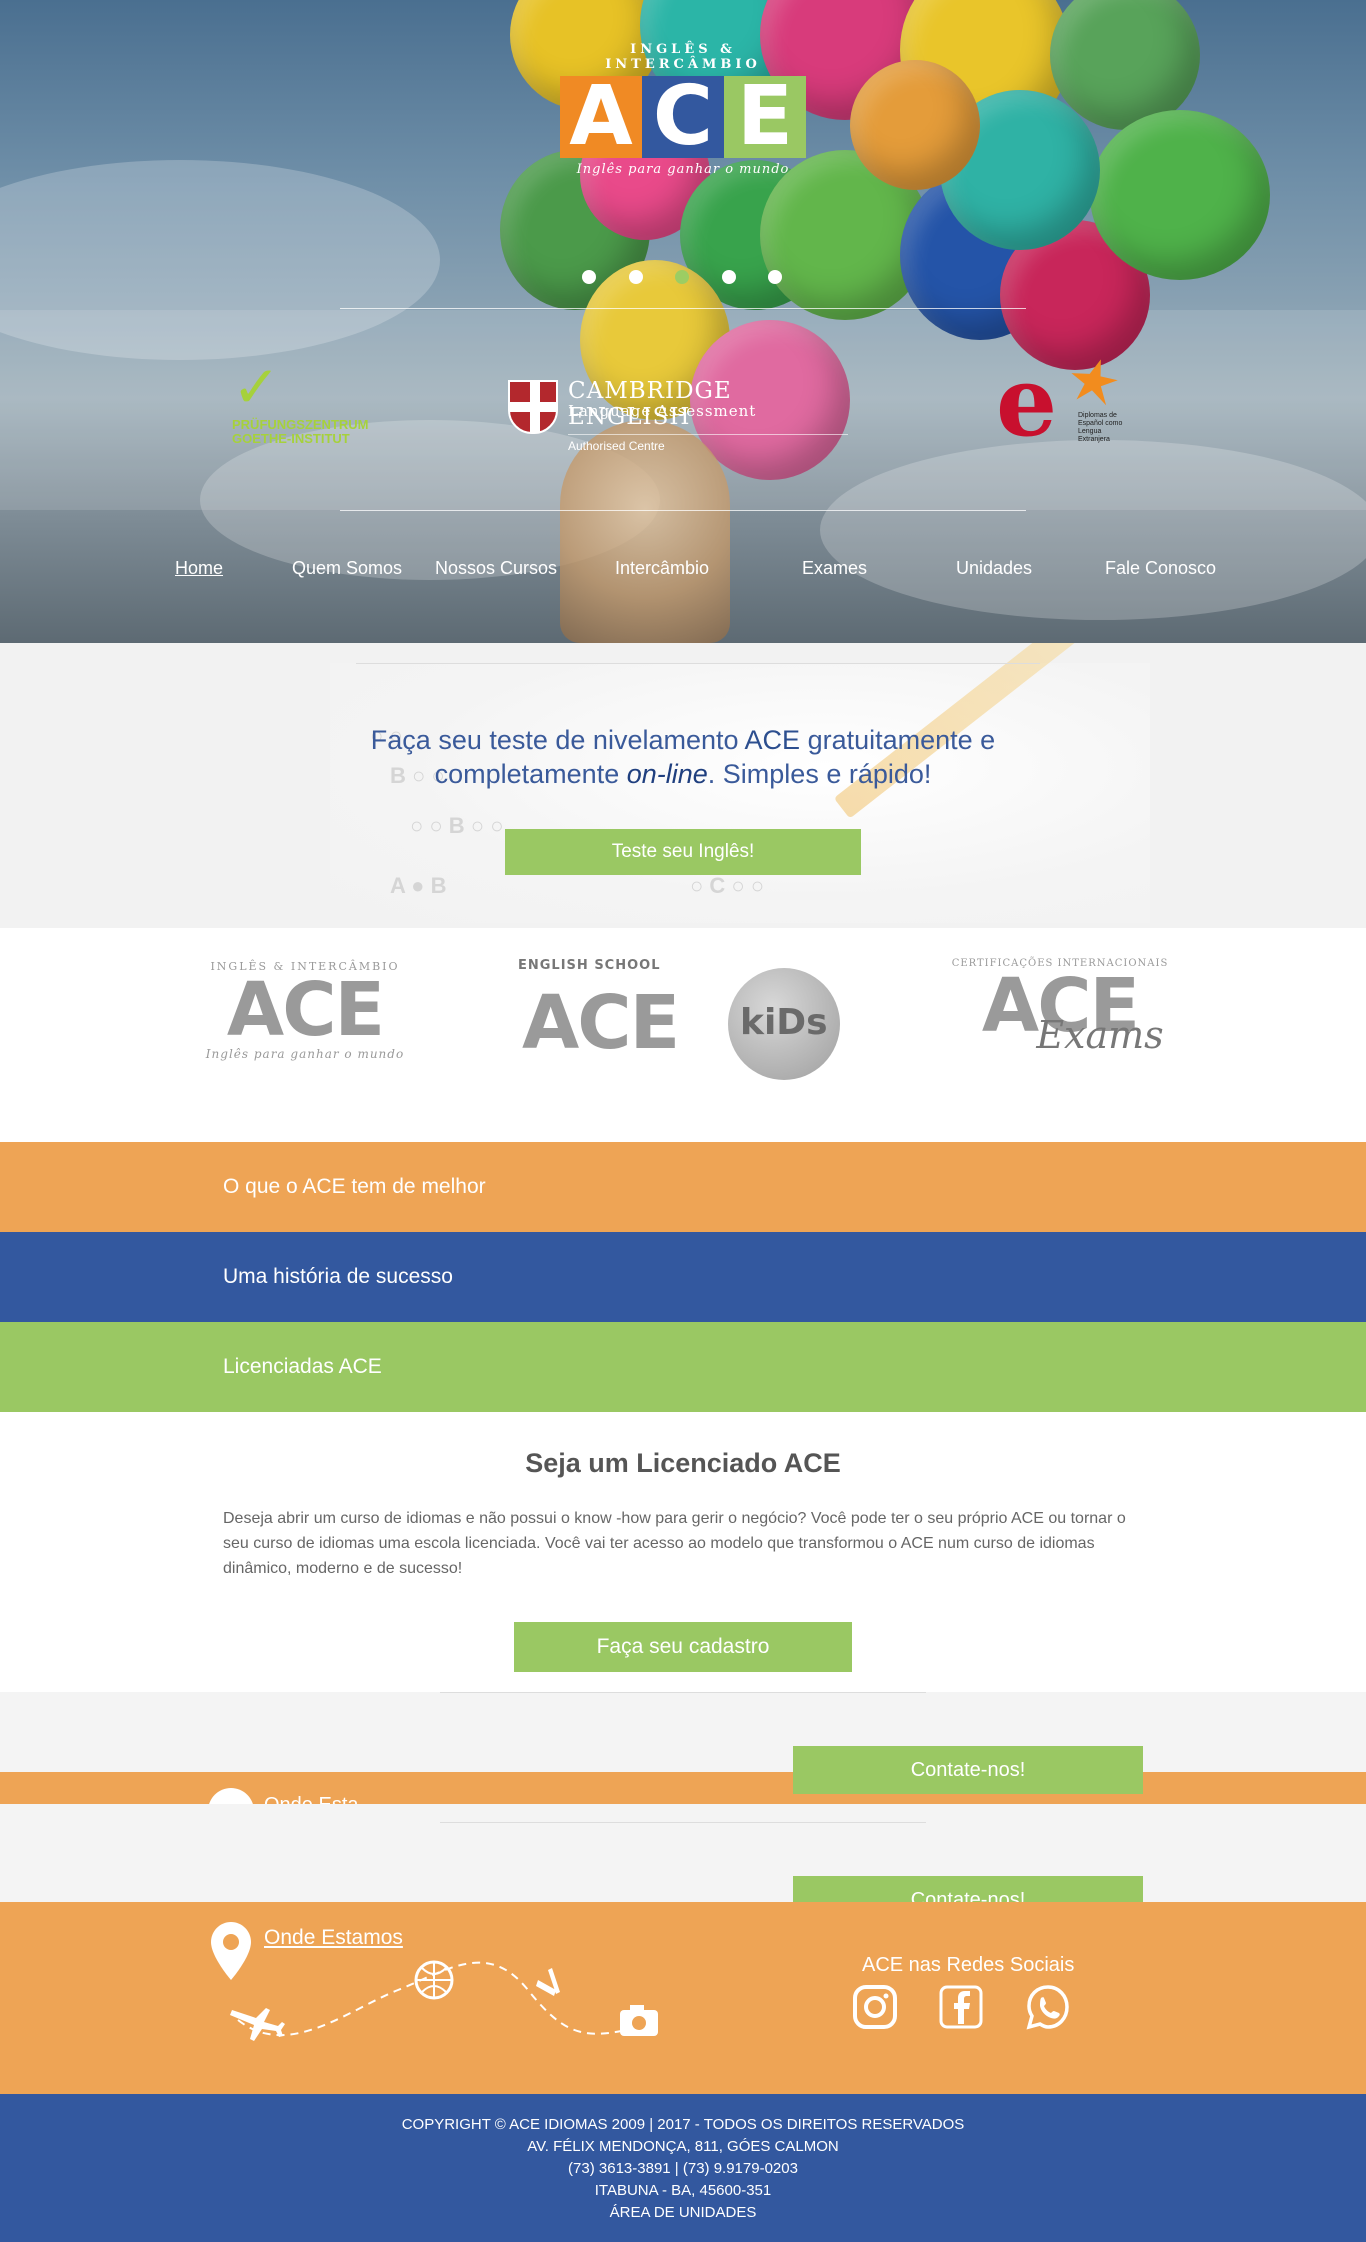 This screenshot has height=2242, width=1366. What do you see at coordinates (683, 169) in the screenshot?
I see `logo-tagline: Inglês para ganhar o mundo` at bounding box center [683, 169].